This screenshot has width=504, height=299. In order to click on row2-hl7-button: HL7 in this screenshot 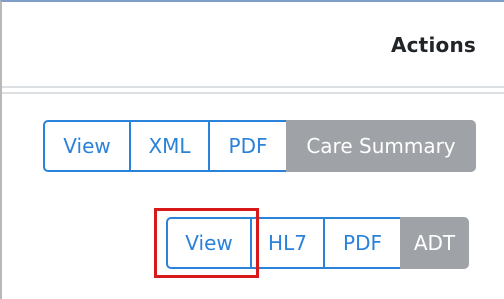, I will do `click(287, 243)`.